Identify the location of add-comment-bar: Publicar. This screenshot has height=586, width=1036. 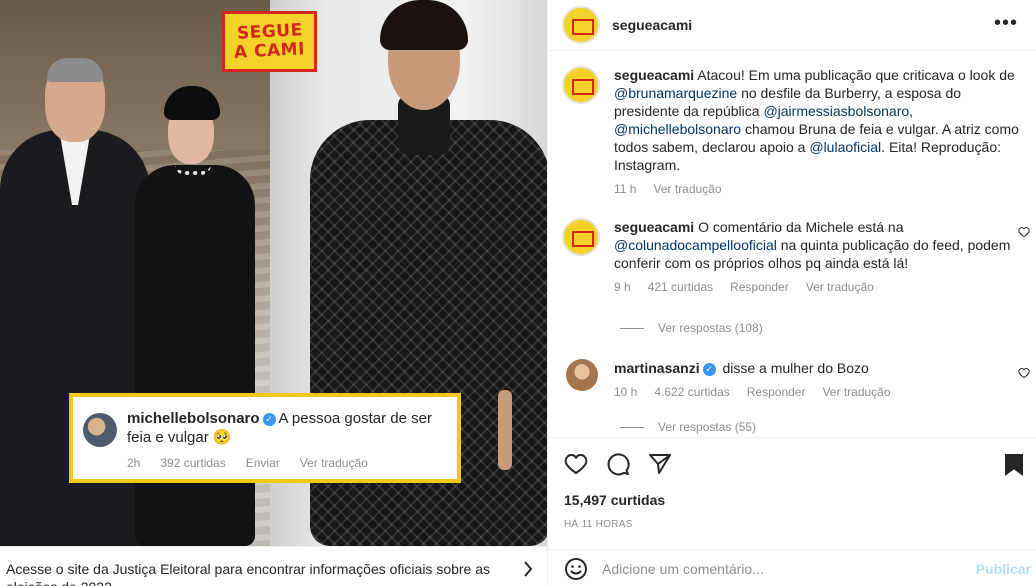
(792, 567).